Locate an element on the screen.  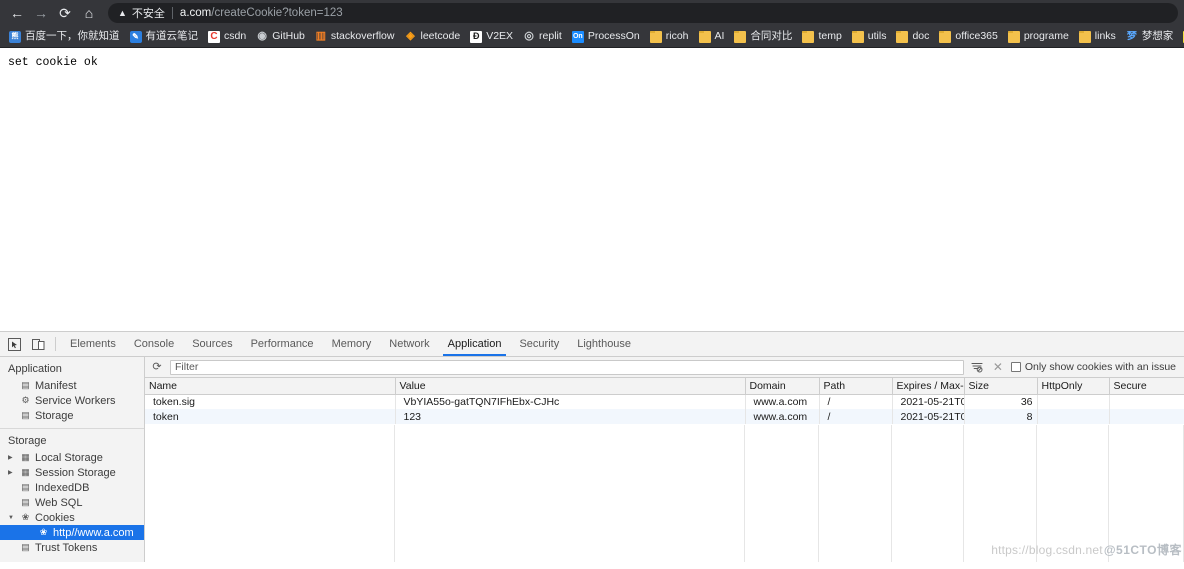
cell-value: VbYIA55o-gatTQN7IFhEbx-CJHc is located at coordinates (570, 401).